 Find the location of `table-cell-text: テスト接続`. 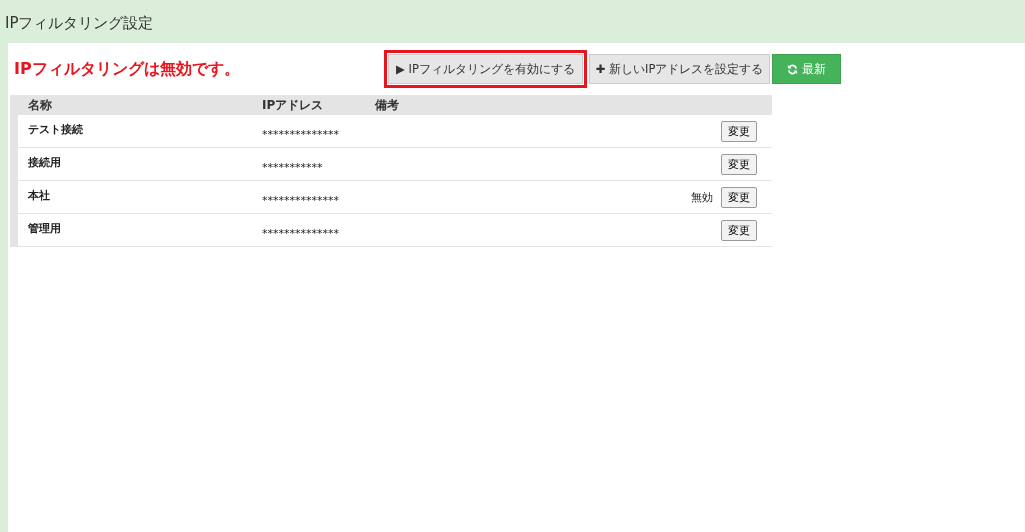

table-cell-text: テスト接続 is located at coordinates (55, 129).